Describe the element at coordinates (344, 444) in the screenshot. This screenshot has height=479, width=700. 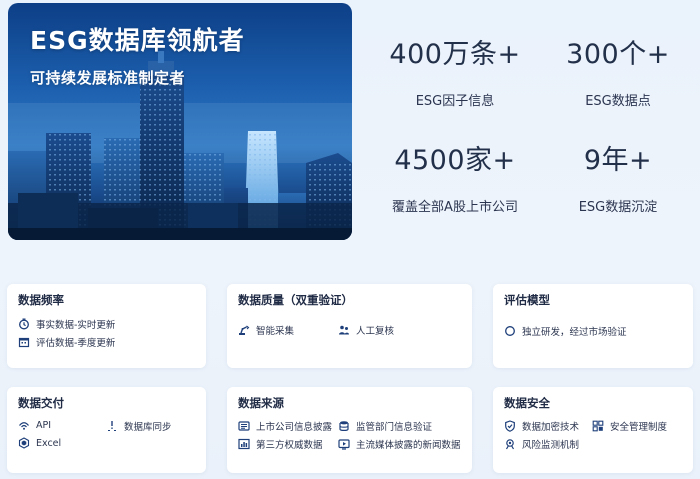
I see `media-icon` at that location.